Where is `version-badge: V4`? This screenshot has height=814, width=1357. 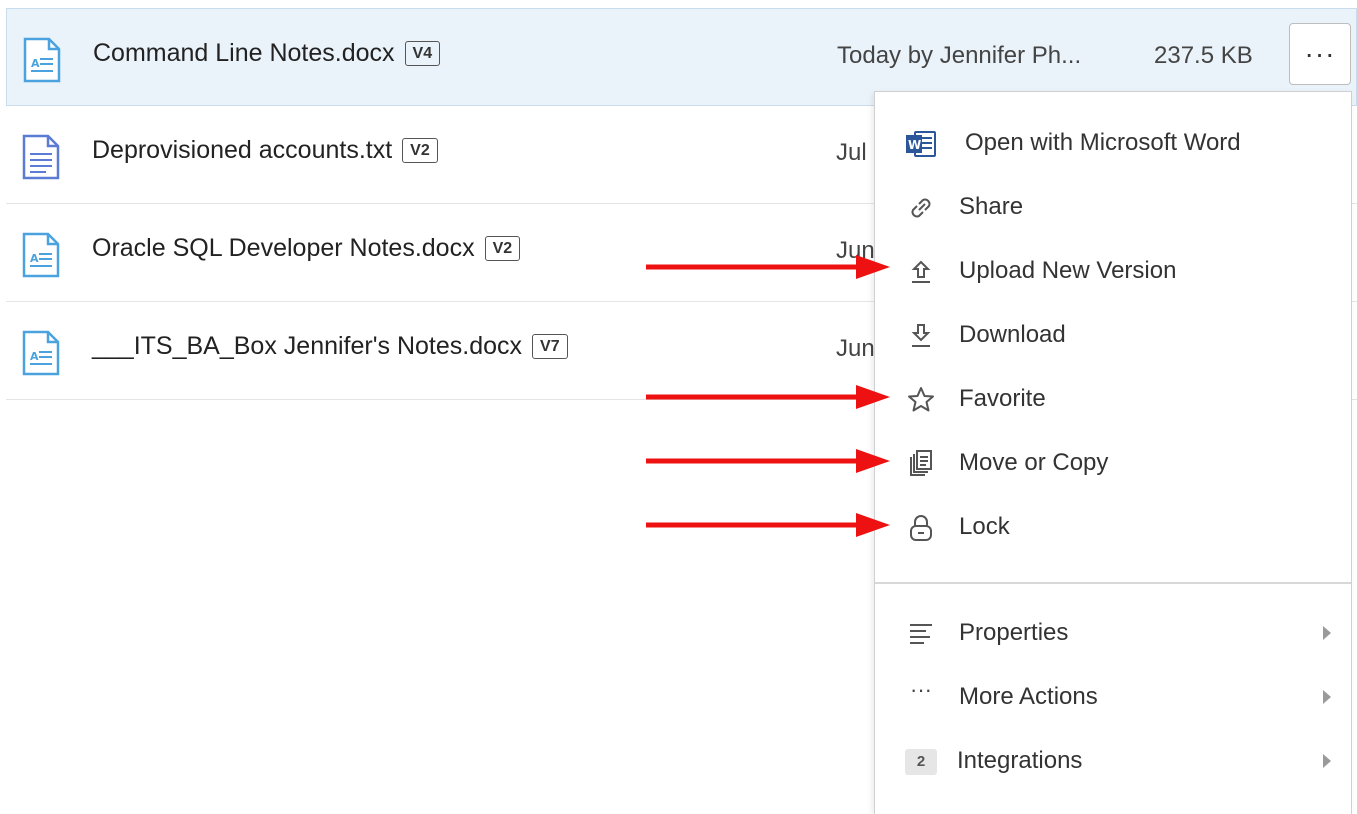 version-badge: V4 is located at coordinates (422, 53).